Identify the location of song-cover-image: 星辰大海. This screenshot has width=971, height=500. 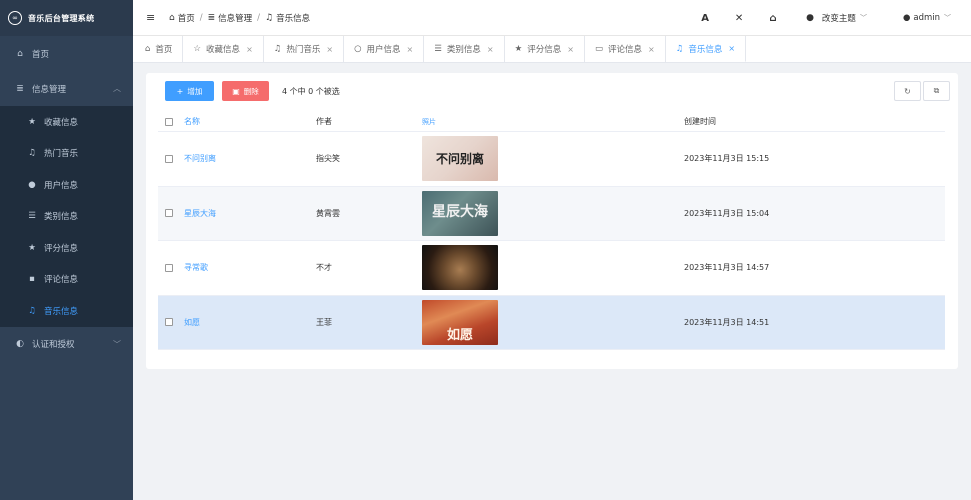
(460, 213).